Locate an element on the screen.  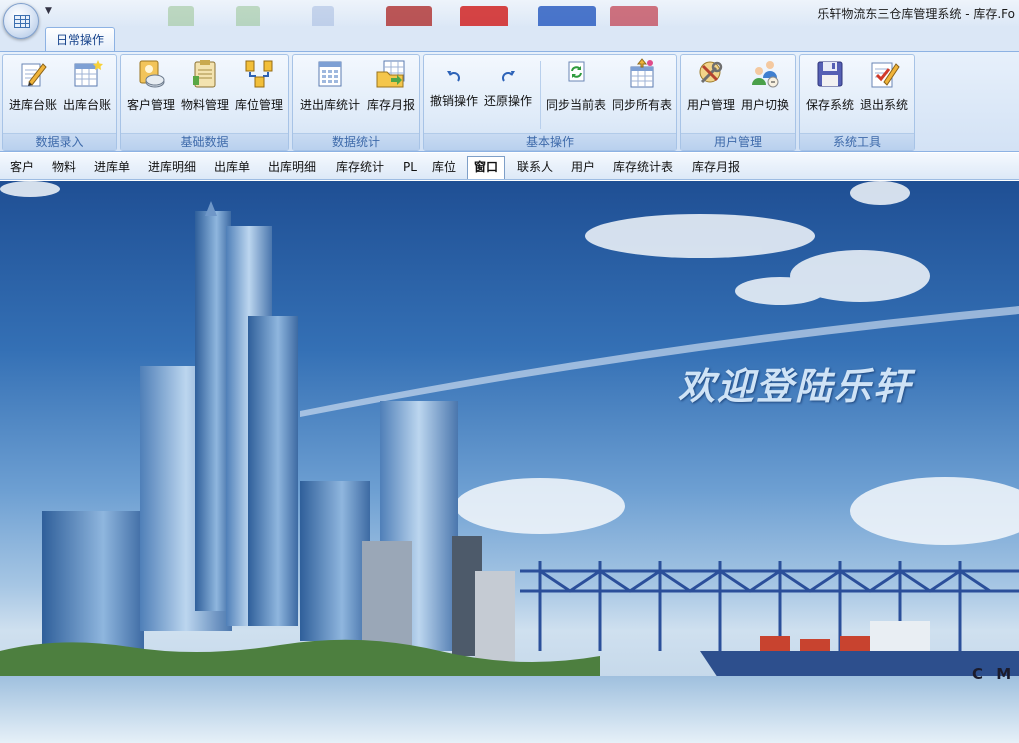
tab-inventory-monthly: 库存月报 is located at coordinates (716, 167).